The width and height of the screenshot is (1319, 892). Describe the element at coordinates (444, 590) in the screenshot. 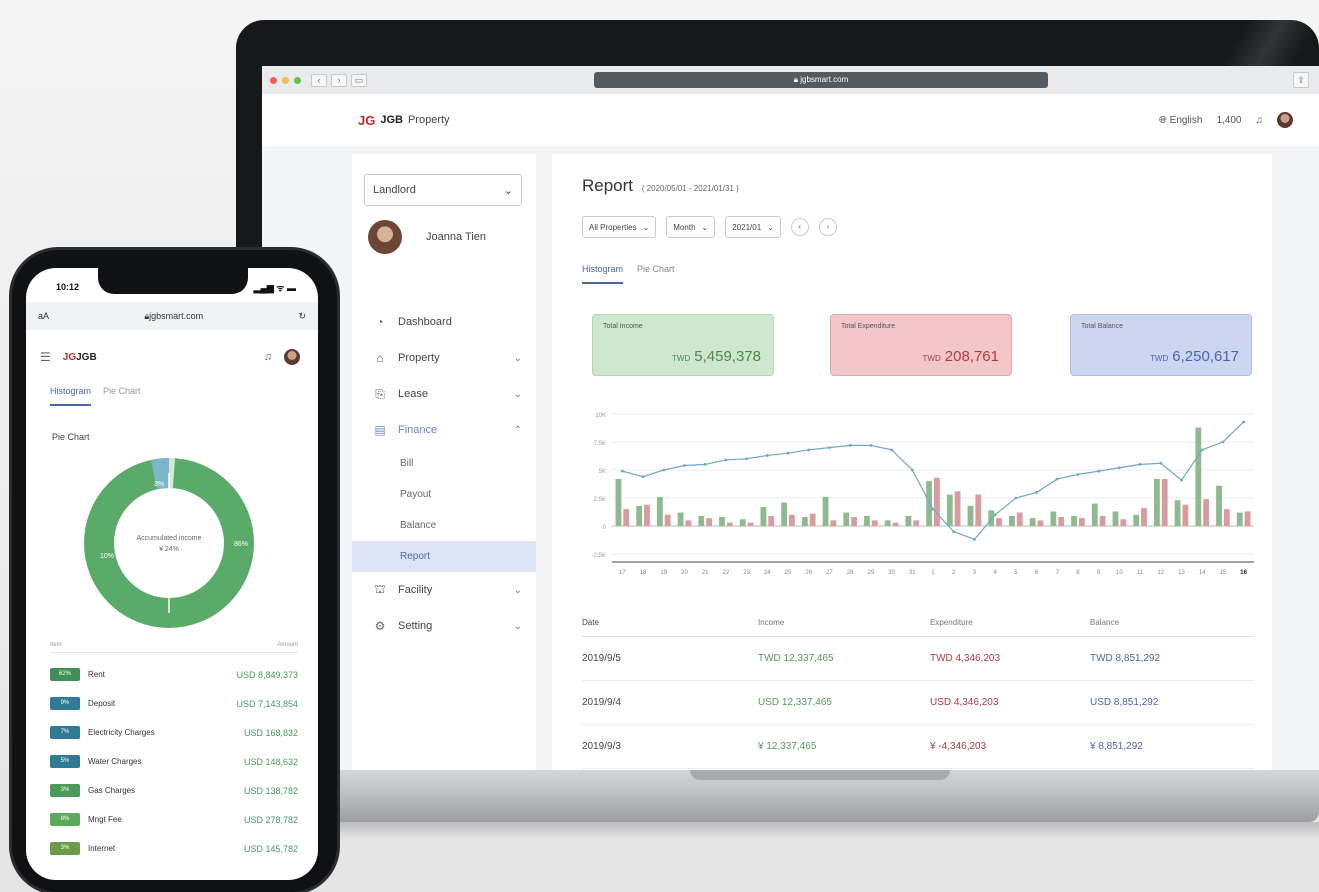

I see `sidebar-item-facility: ⛫ Facility ⌄` at that location.